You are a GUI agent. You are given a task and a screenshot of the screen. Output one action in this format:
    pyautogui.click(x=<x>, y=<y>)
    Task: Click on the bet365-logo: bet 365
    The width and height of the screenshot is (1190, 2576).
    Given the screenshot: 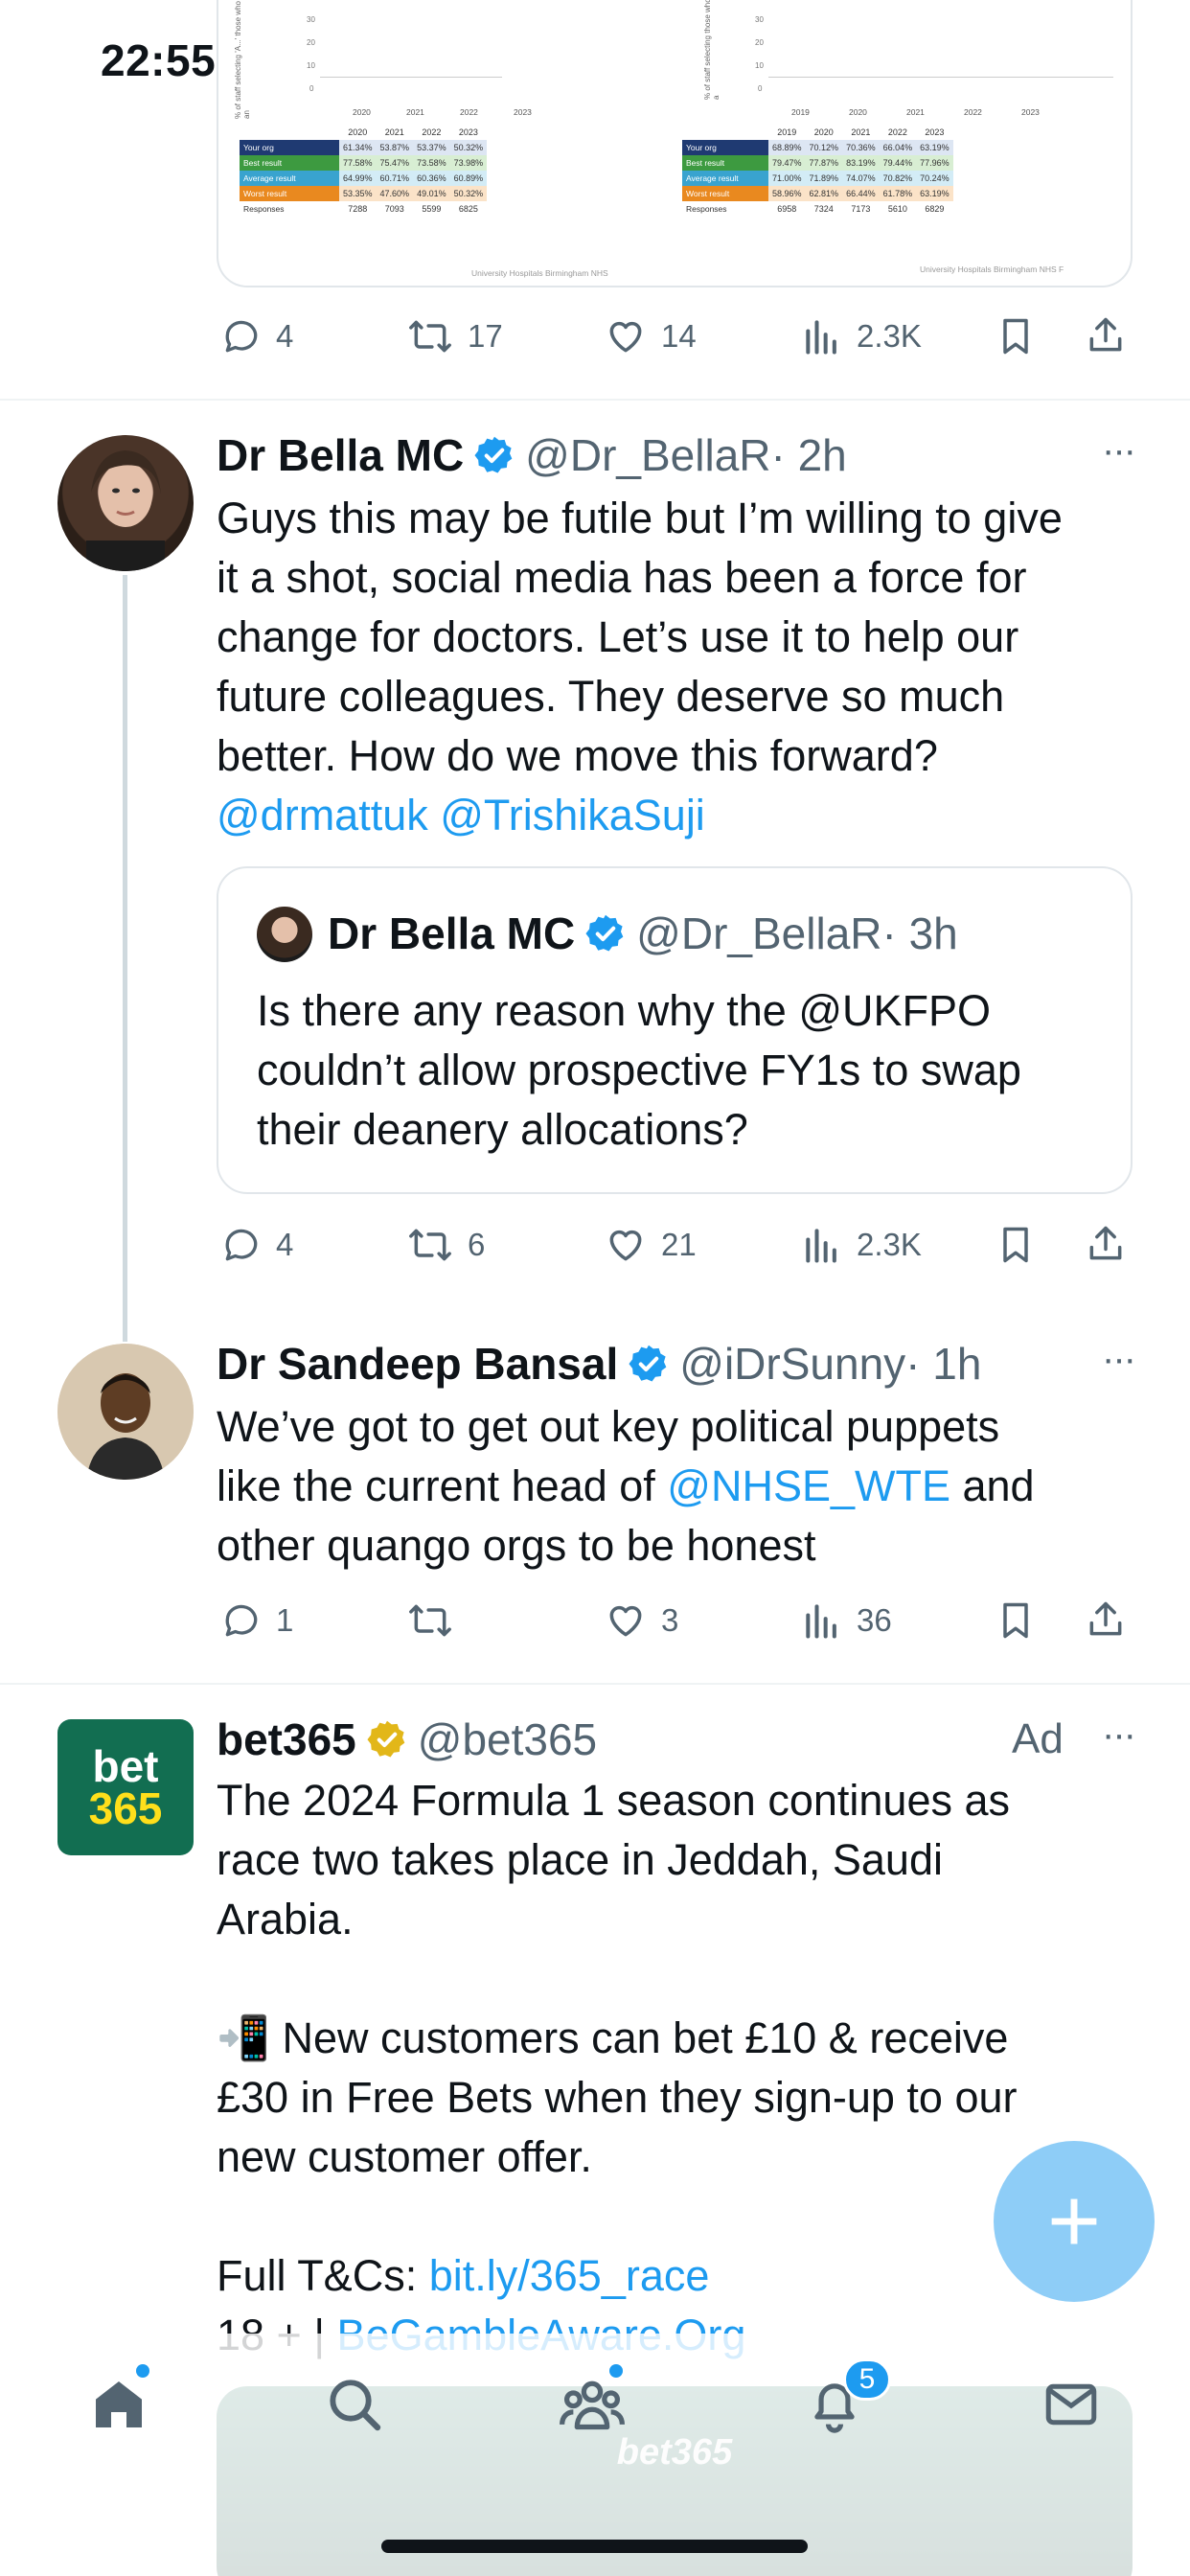 What is the action you would take?
    pyautogui.click(x=125, y=1787)
    